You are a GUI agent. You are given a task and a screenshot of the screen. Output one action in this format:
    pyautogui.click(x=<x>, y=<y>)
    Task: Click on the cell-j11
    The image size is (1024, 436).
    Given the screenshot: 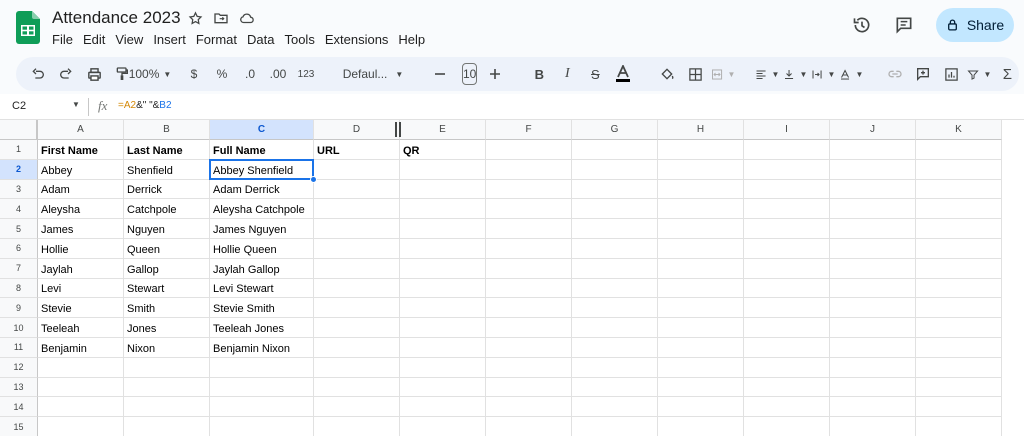 What is the action you would take?
    pyautogui.click(x=873, y=348)
    